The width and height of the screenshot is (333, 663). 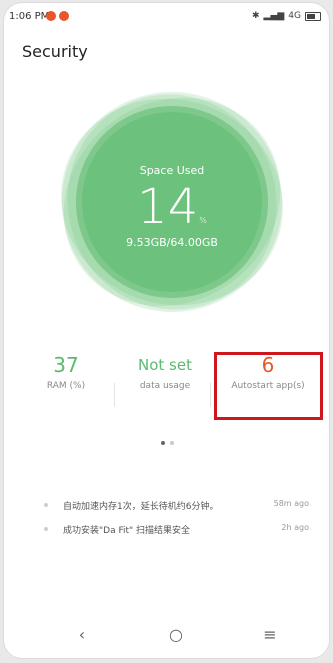 What do you see at coordinates (268, 386) in the screenshot?
I see `highlight-box` at bounding box center [268, 386].